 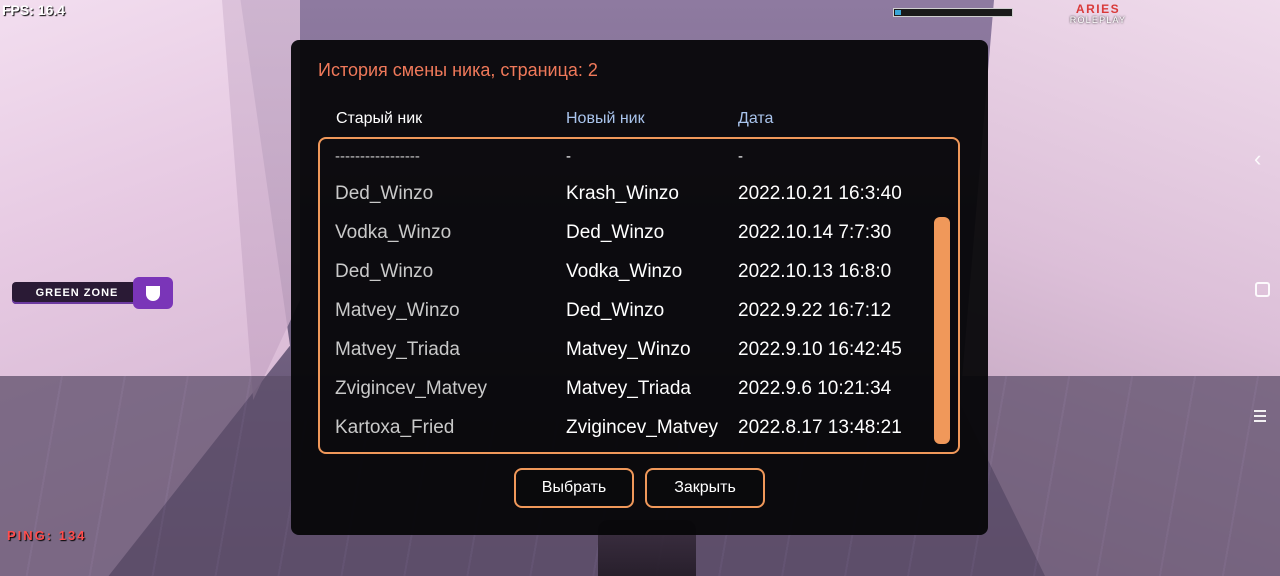 What do you see at coordinates (1098, 20) in the screenshot?
I see `logo-subtitle: ROLEPLAY` at bounding box center [1098, 20].